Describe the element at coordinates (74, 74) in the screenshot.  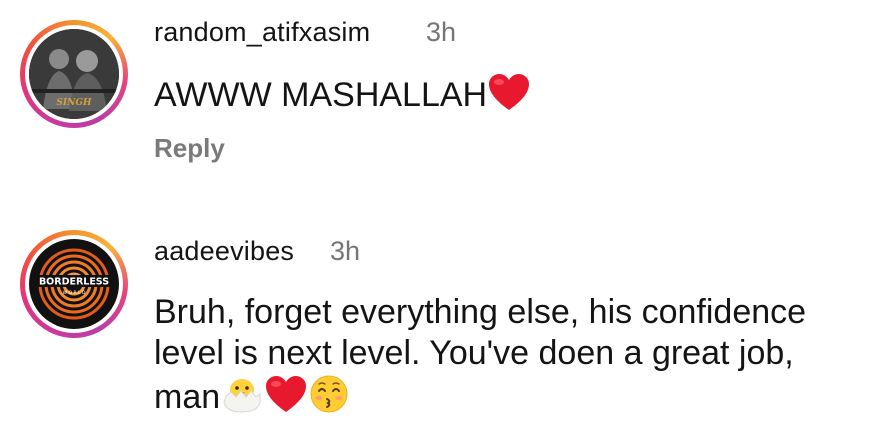
I see `avatar: SINGH` at that location.